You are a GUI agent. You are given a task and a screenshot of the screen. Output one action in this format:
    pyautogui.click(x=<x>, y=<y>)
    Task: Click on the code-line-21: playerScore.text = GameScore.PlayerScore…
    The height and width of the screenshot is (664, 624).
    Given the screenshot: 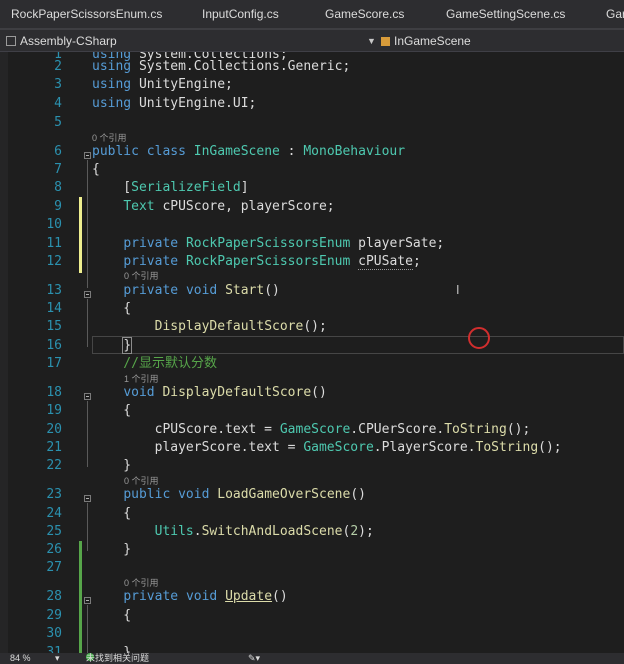 What is the action you would take?
    pyautogui.click(x=327, y=448)
    